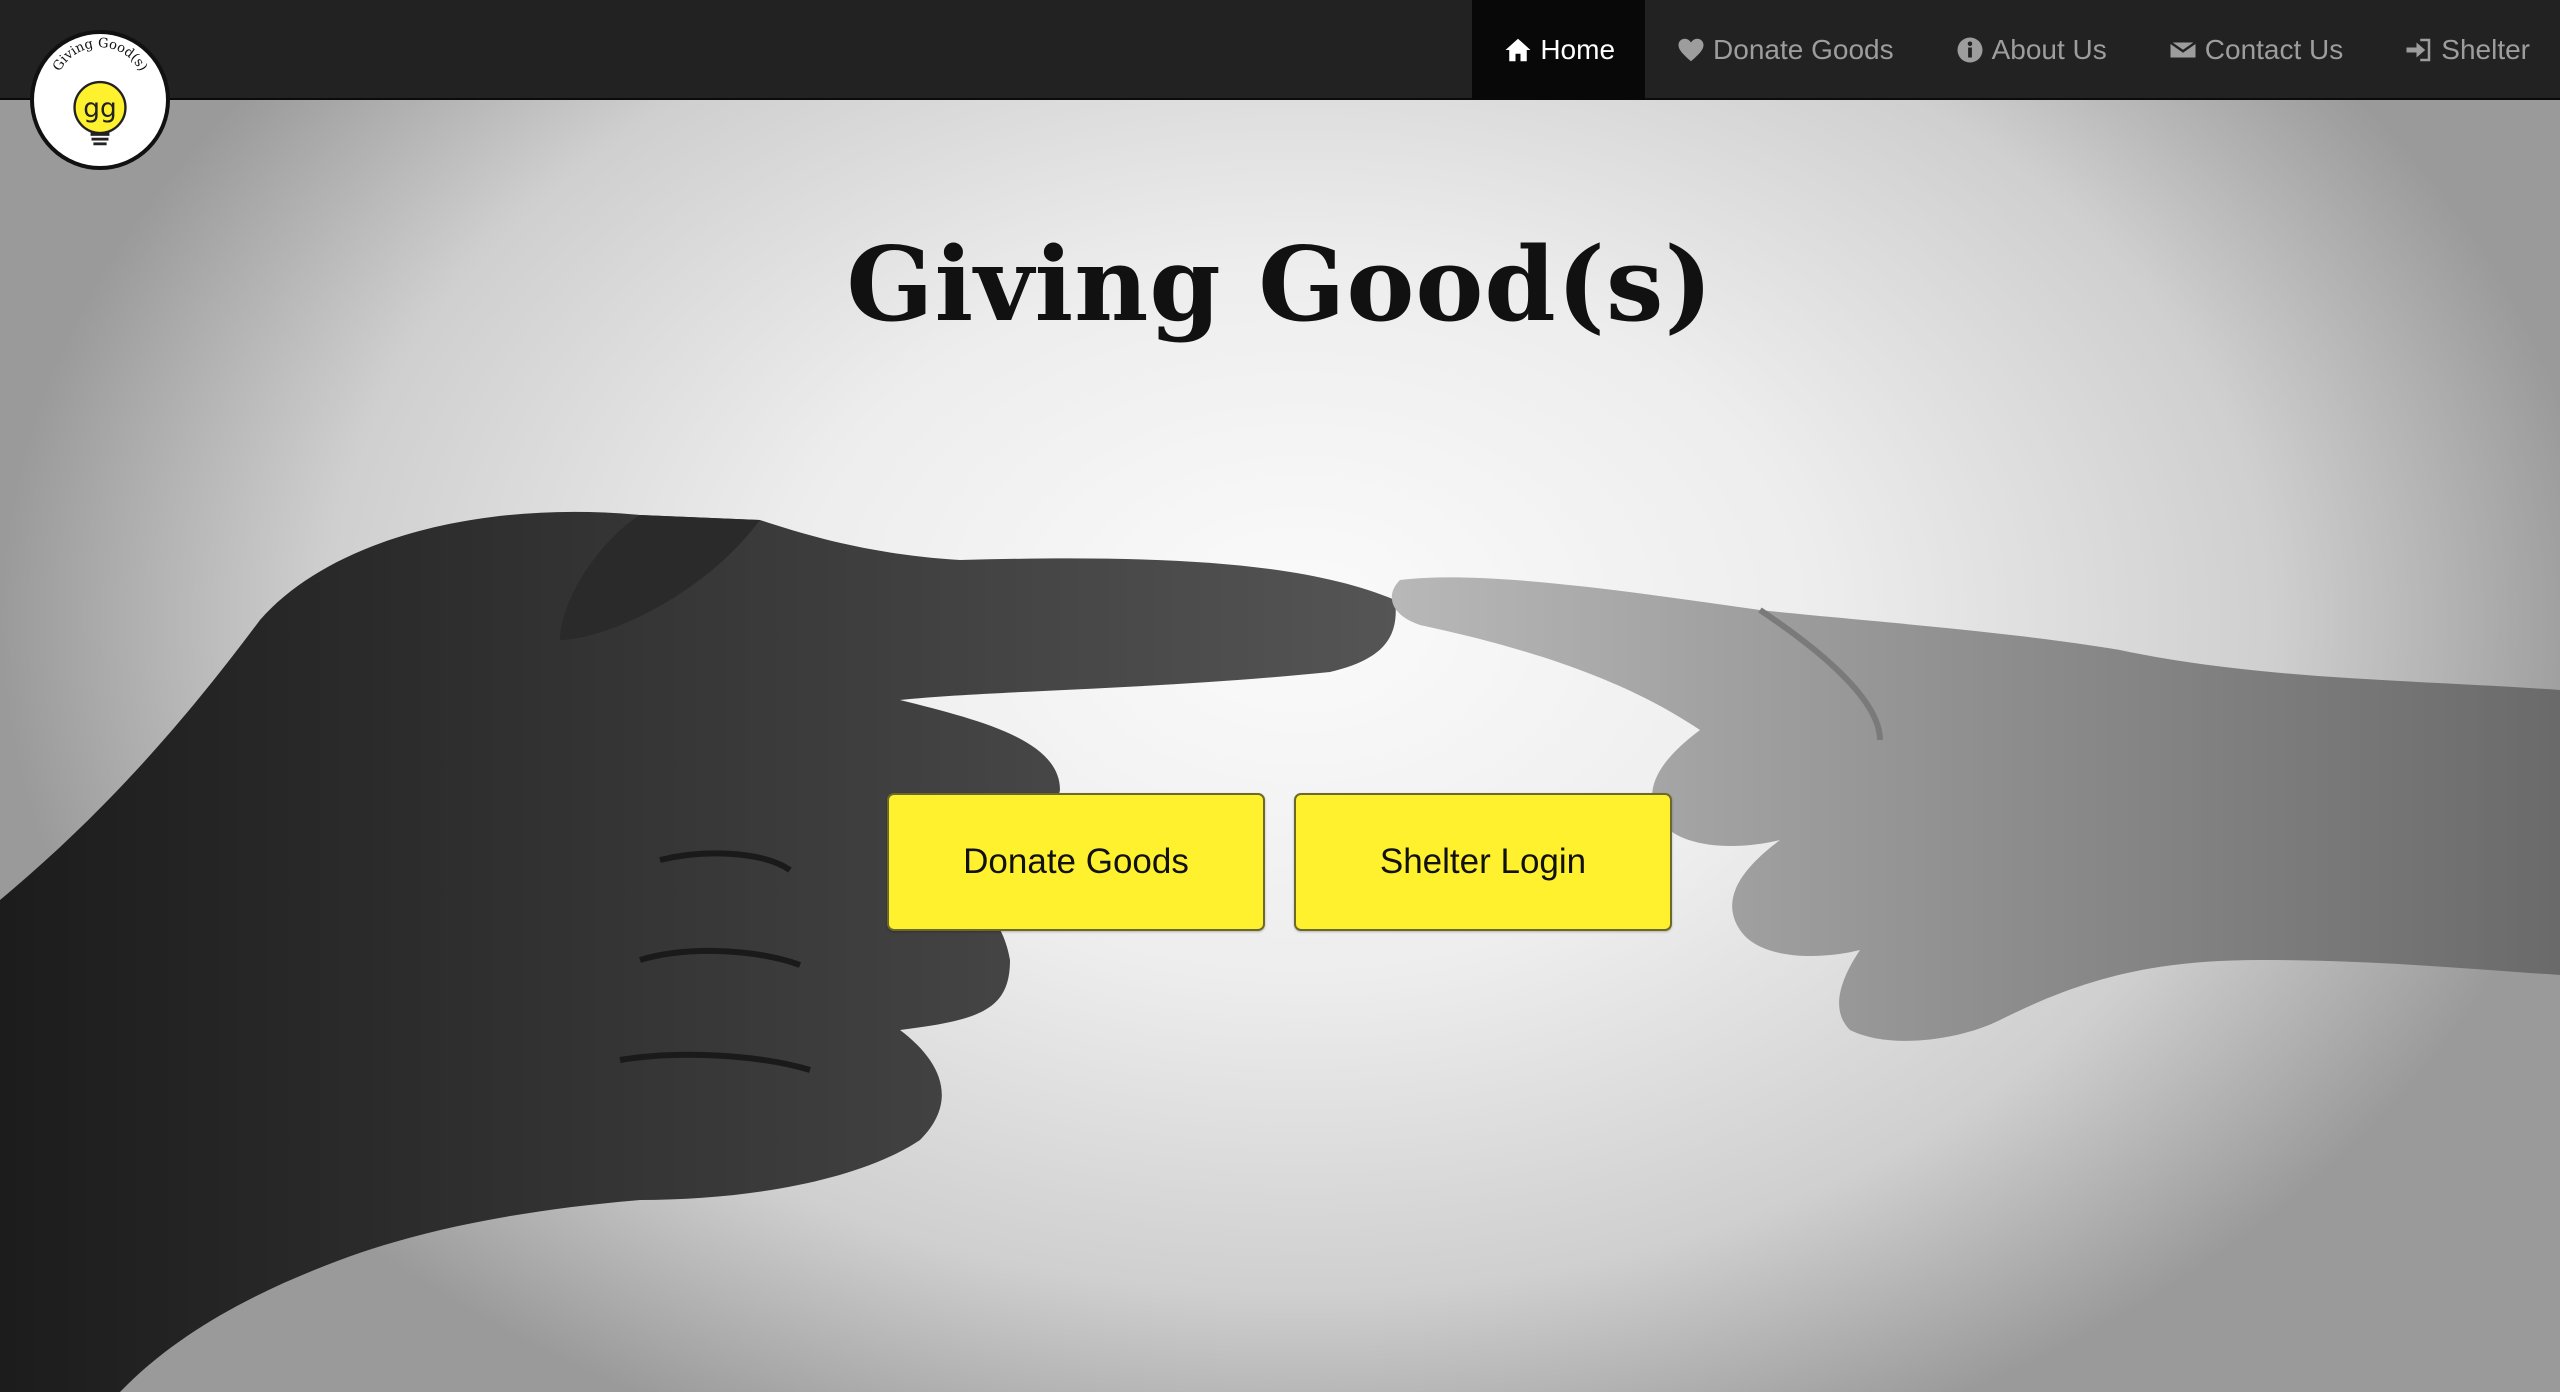 The width and height of the screenshot is (2560, 1392). What do you see at coordinates (1803, 49) in the screenshot?
I see `nav-item-label: Donate Goods` at bounding box center [1803, 49].